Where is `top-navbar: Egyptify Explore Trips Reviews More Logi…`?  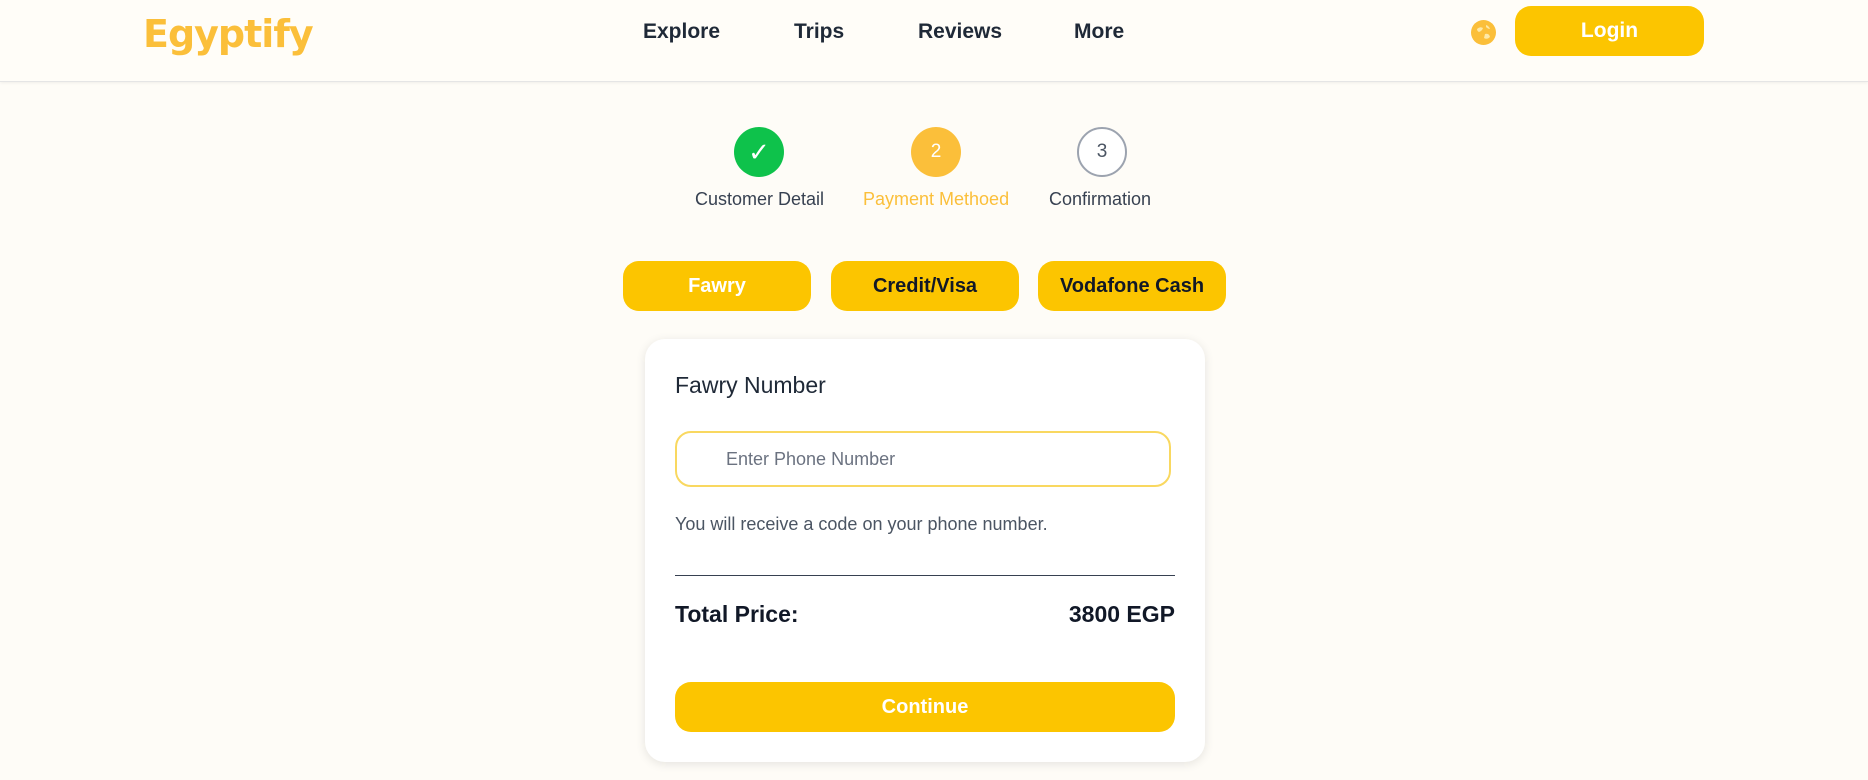 top-navbar: Egyptify Explore Trips Reviews More Logi… is located at coordinates (934, 41).